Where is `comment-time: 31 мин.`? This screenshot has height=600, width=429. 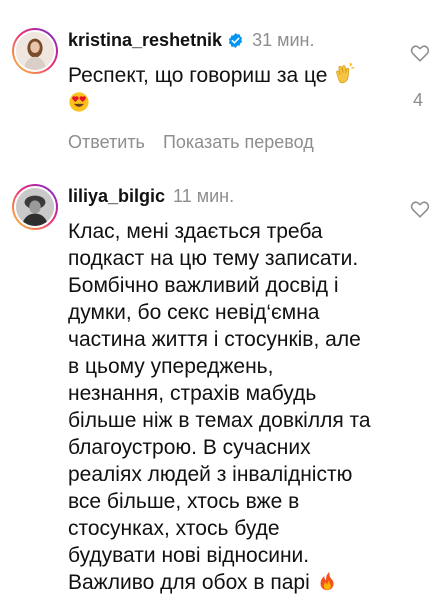 comment-time: 31 мин. is located at coordinates (283, 40).